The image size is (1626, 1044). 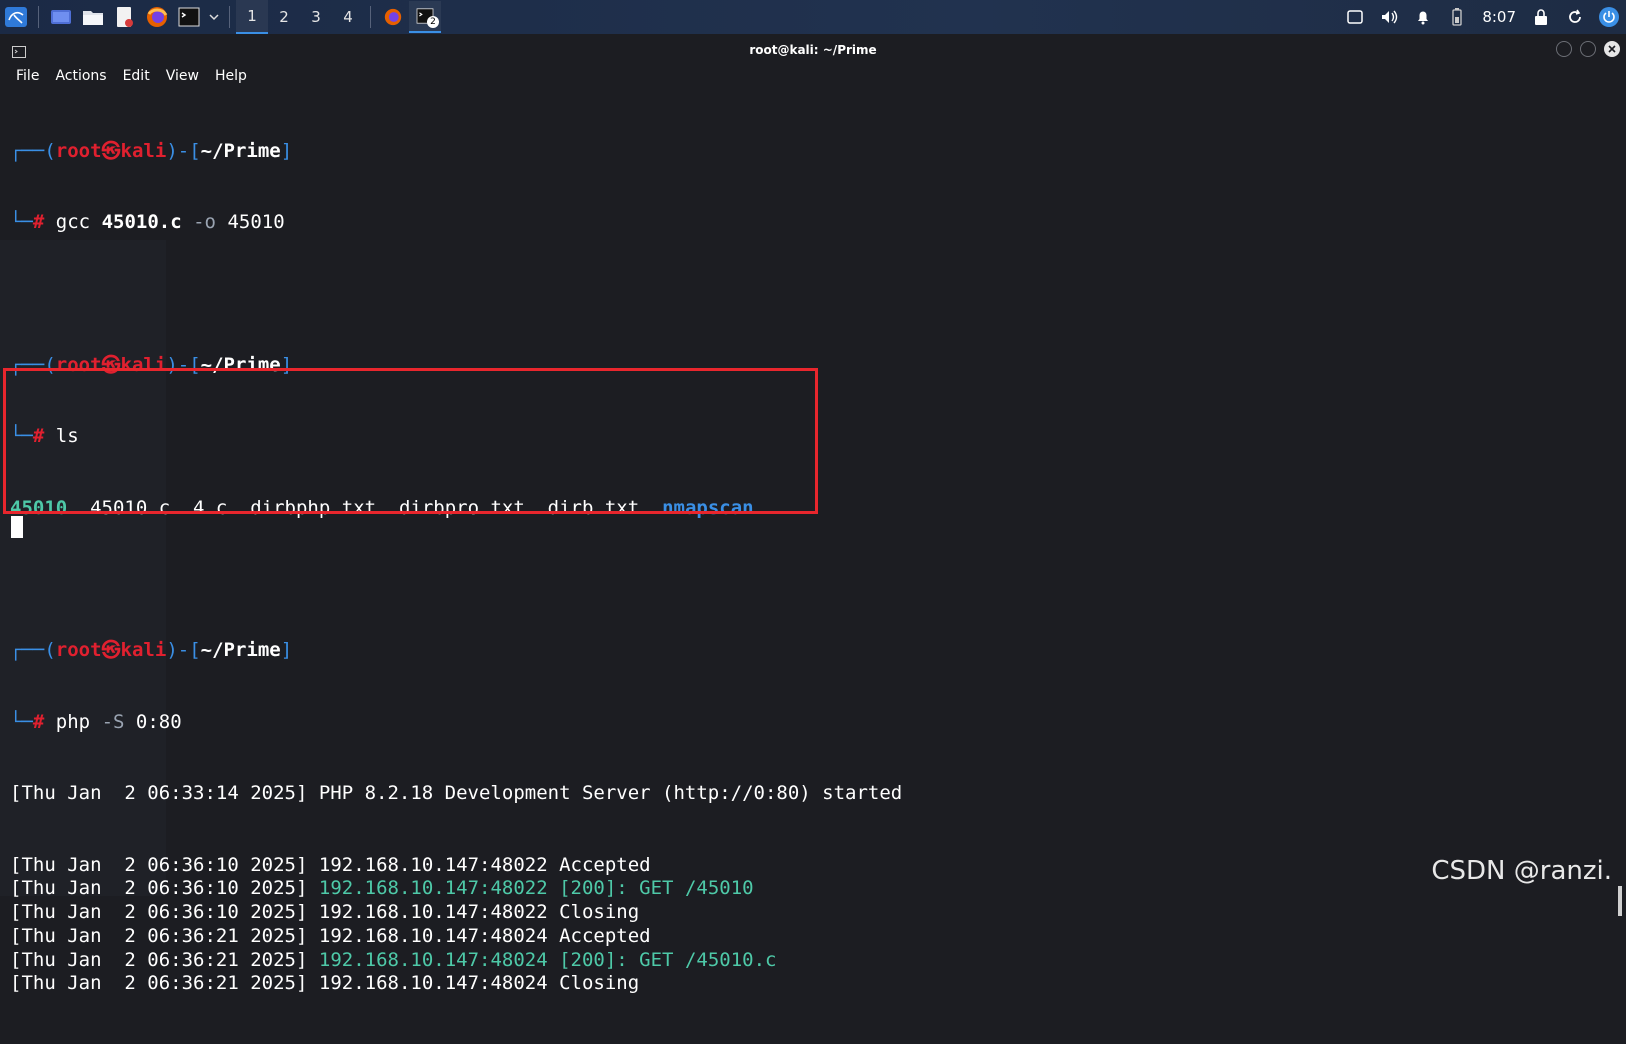 I want to click on menu-bar: File Actions Edit View Help, so click(x=813, y=76).